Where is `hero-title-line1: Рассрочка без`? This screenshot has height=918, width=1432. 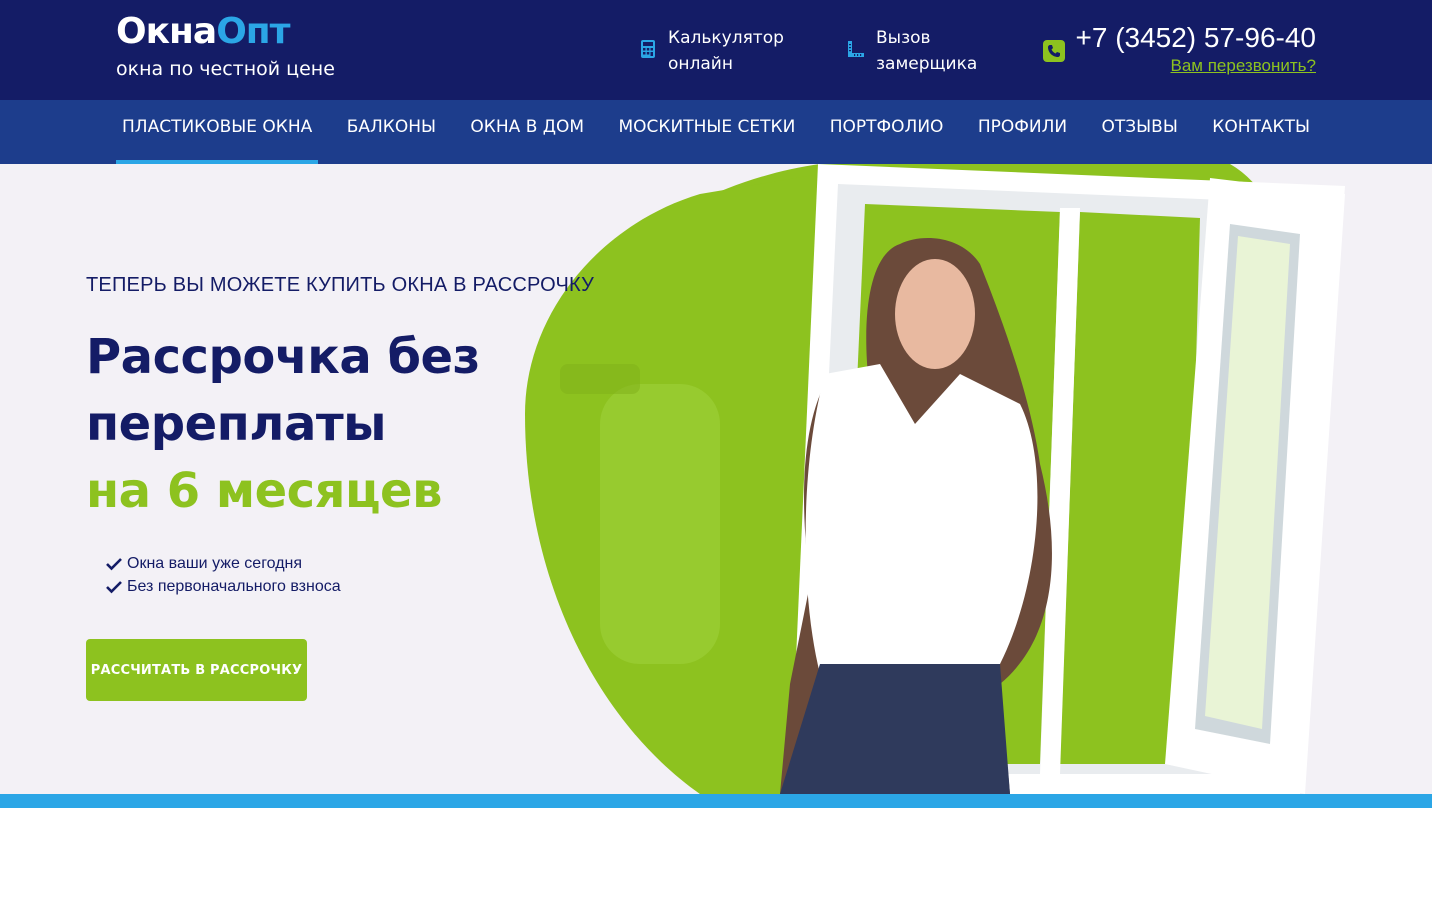
hero-title-line1: Рассрочка без is located at coordinates (283, 357).